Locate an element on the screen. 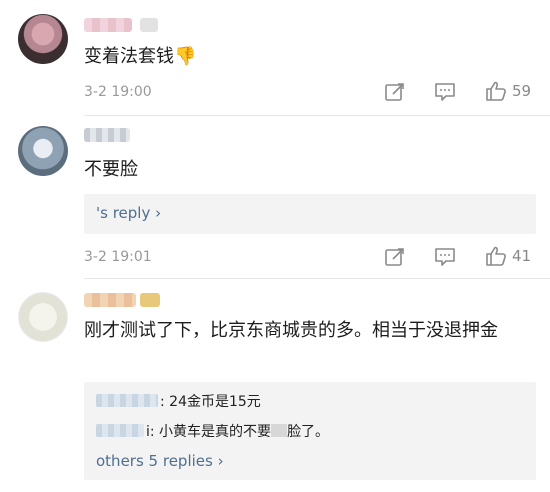  reply-text: : 24金币是15元 is located at coordinates (210, 402).